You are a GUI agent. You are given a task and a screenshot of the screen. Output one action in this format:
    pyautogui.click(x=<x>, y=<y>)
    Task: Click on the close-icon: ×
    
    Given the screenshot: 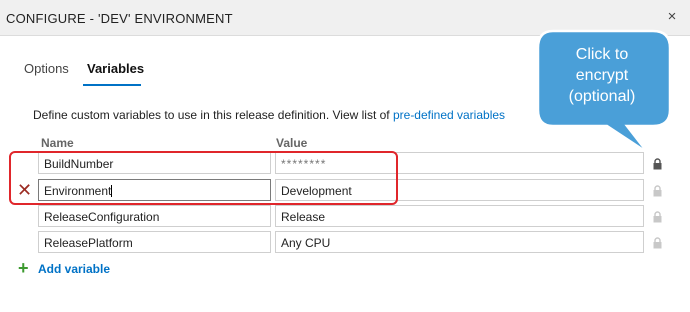 What is the action you would take?
    pyautogui.click(x=672, y=17)
    